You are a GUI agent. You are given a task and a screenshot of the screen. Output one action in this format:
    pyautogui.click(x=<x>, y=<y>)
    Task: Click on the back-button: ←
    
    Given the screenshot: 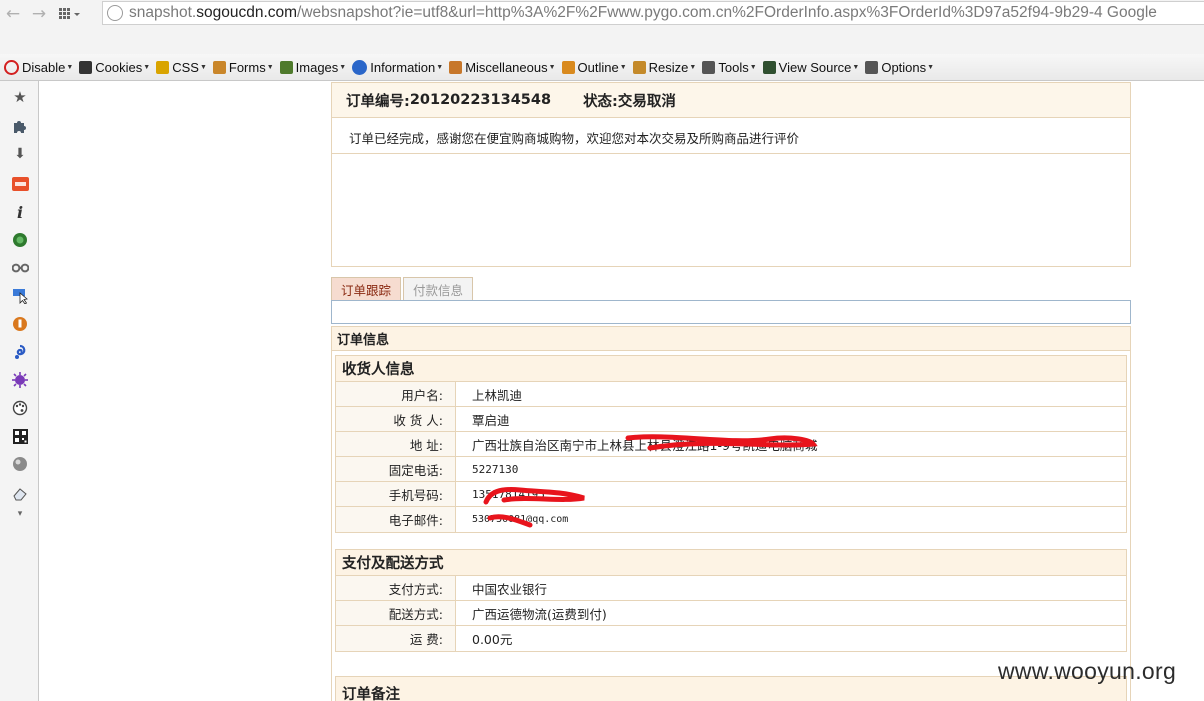 What is the action you would take?
    pyautogui.click(x=13, y=14)
    